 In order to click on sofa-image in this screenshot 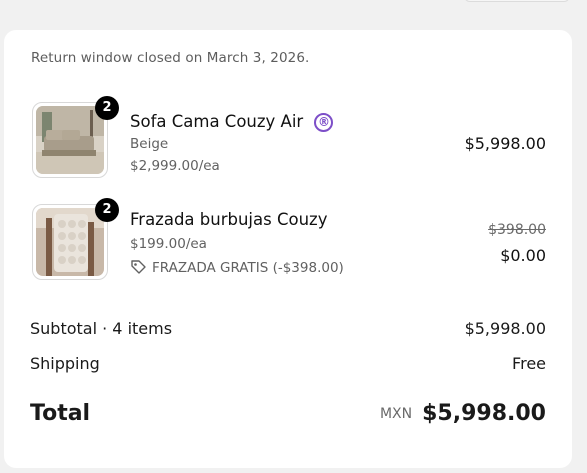, I will do `click(70, 140)`.